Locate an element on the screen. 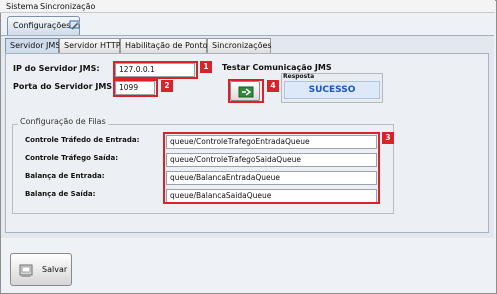 This screenshot has height=294, width=497. tab-configuracoes-label: Configurações is located at coordinates (42, 25).